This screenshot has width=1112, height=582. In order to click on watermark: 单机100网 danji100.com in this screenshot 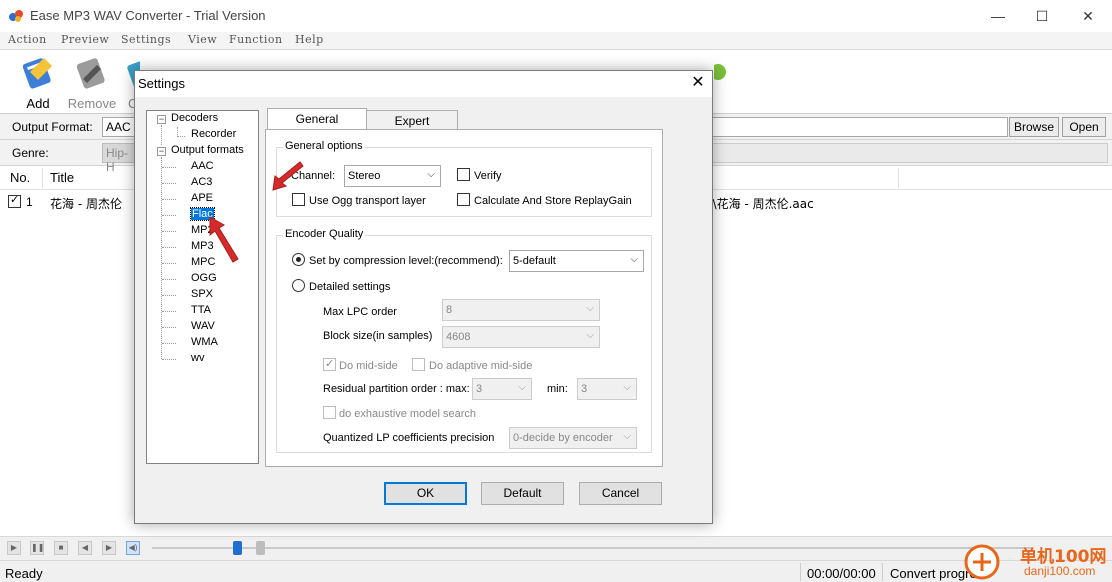, I will do `click(1037, 562)`.